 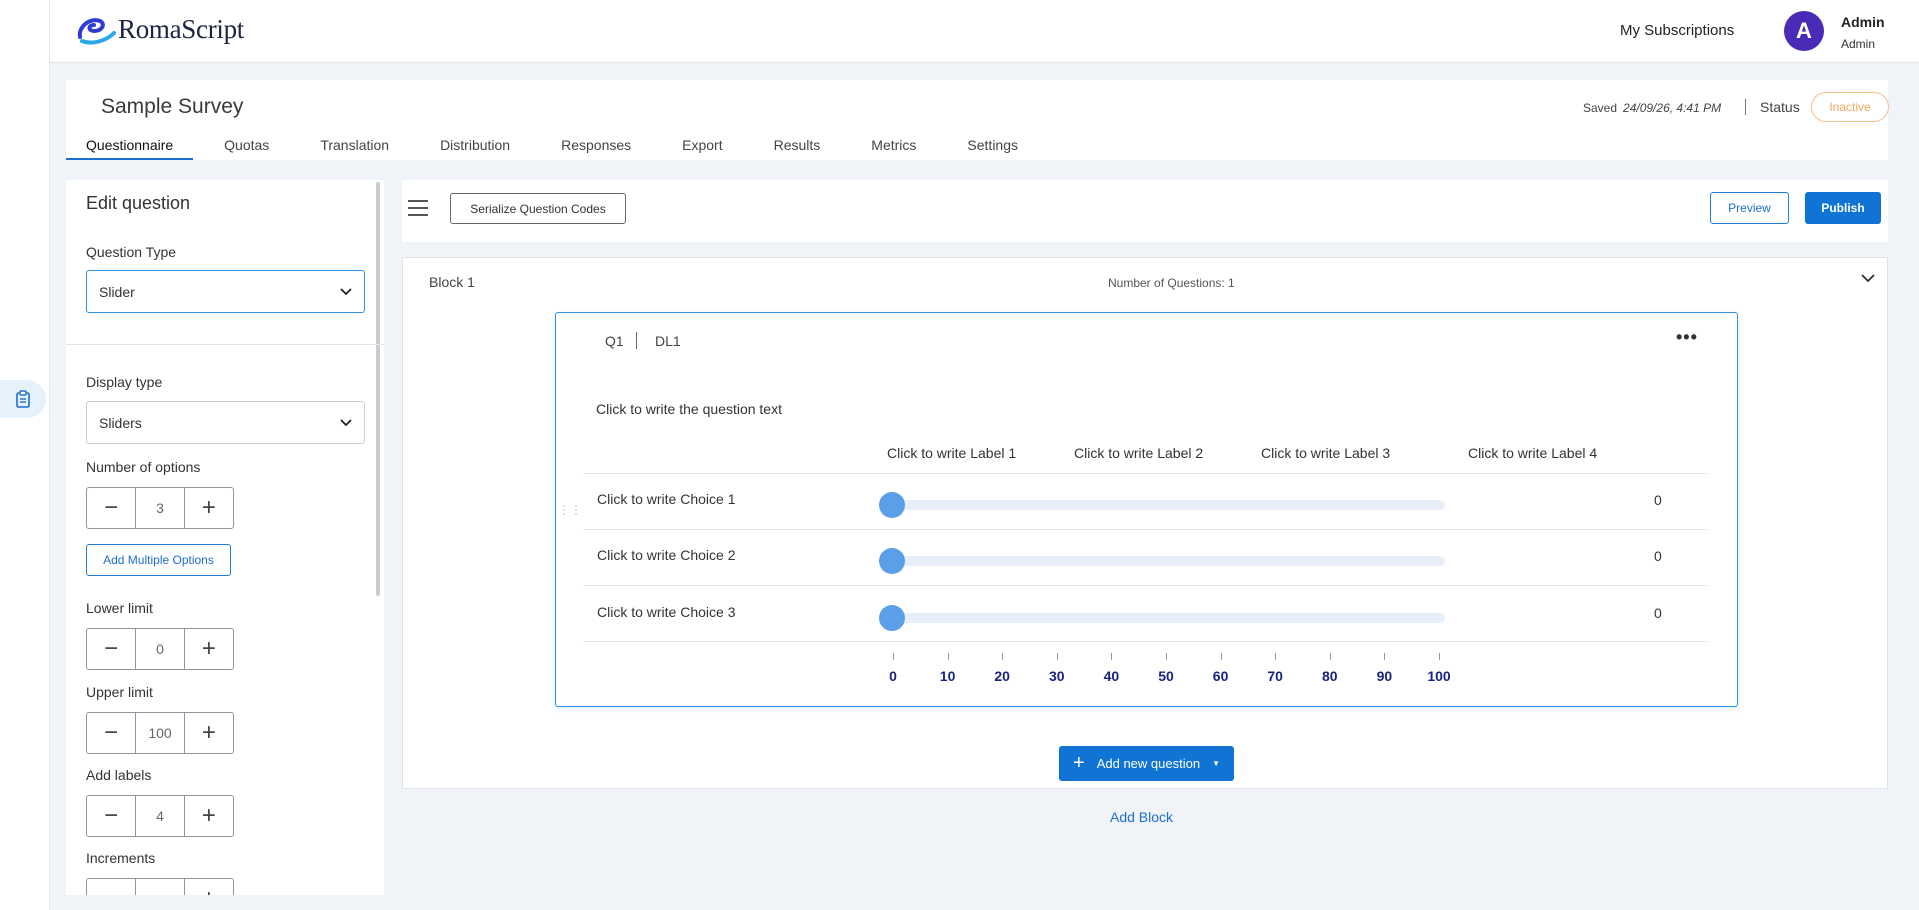 I want to click on num-options-stepper: − 3 +, so click(x=160, y=508).